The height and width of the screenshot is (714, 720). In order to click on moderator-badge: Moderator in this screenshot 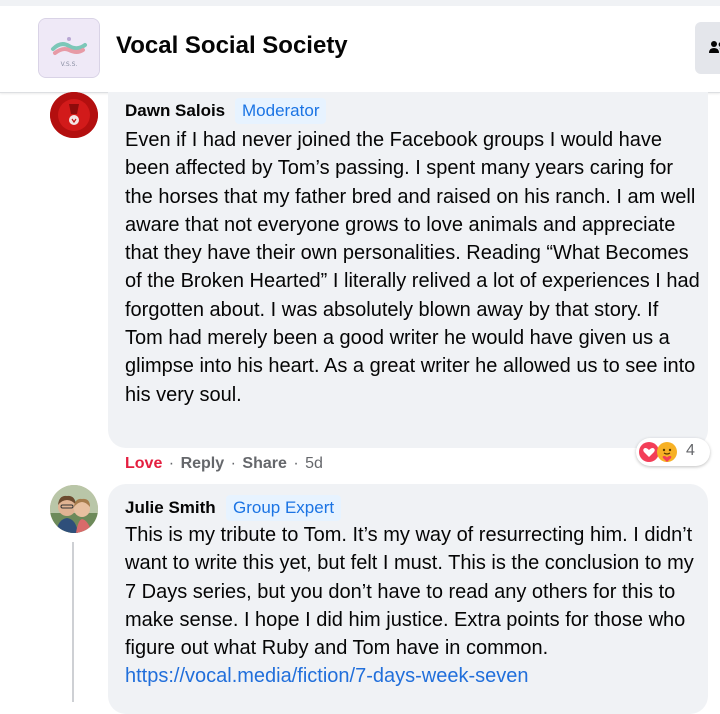, I will do `click(281, 111)`.